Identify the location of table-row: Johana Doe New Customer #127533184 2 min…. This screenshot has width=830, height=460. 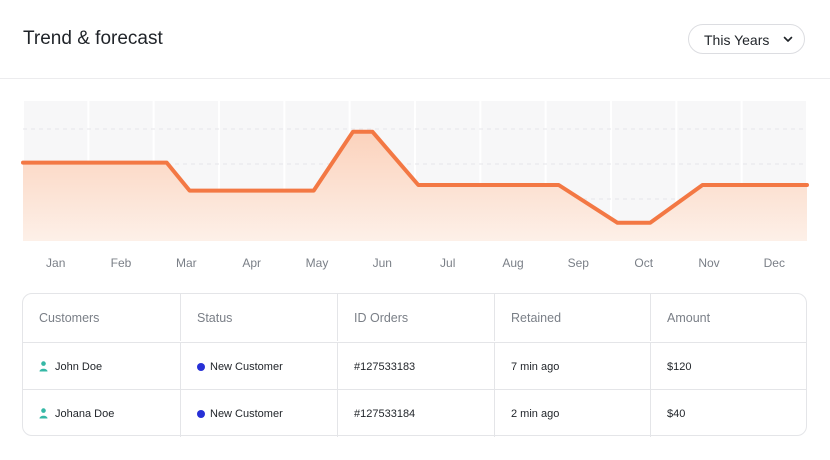
(414, 413).